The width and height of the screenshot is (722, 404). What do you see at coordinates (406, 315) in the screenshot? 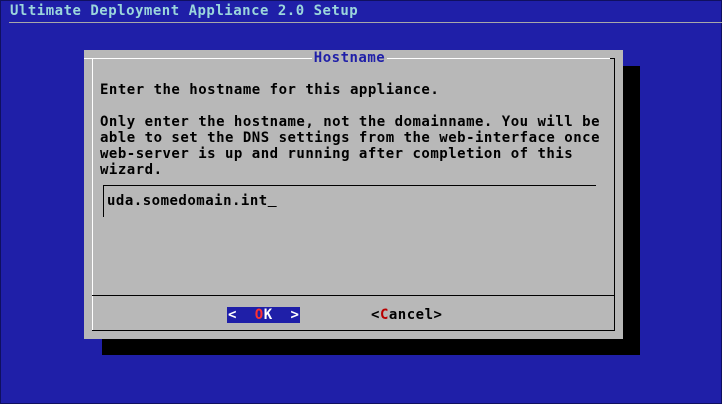
I see `cancel-button: <Cancel>` at bounding box center [406, 315].